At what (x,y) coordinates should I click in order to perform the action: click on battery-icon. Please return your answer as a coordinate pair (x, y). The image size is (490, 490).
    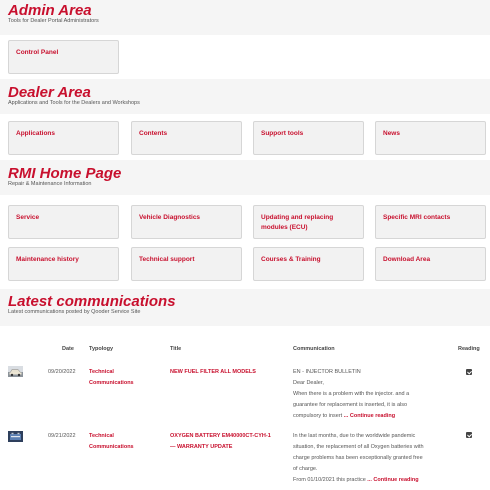
    Looking at the image, I should click on (15, 436).